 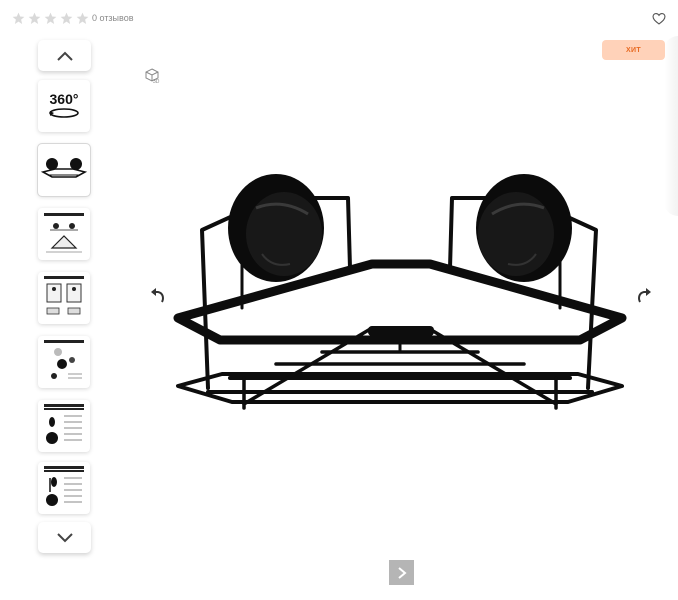 I want to click on hit-badge-label: ХИТ, so click(x=633, y=50).